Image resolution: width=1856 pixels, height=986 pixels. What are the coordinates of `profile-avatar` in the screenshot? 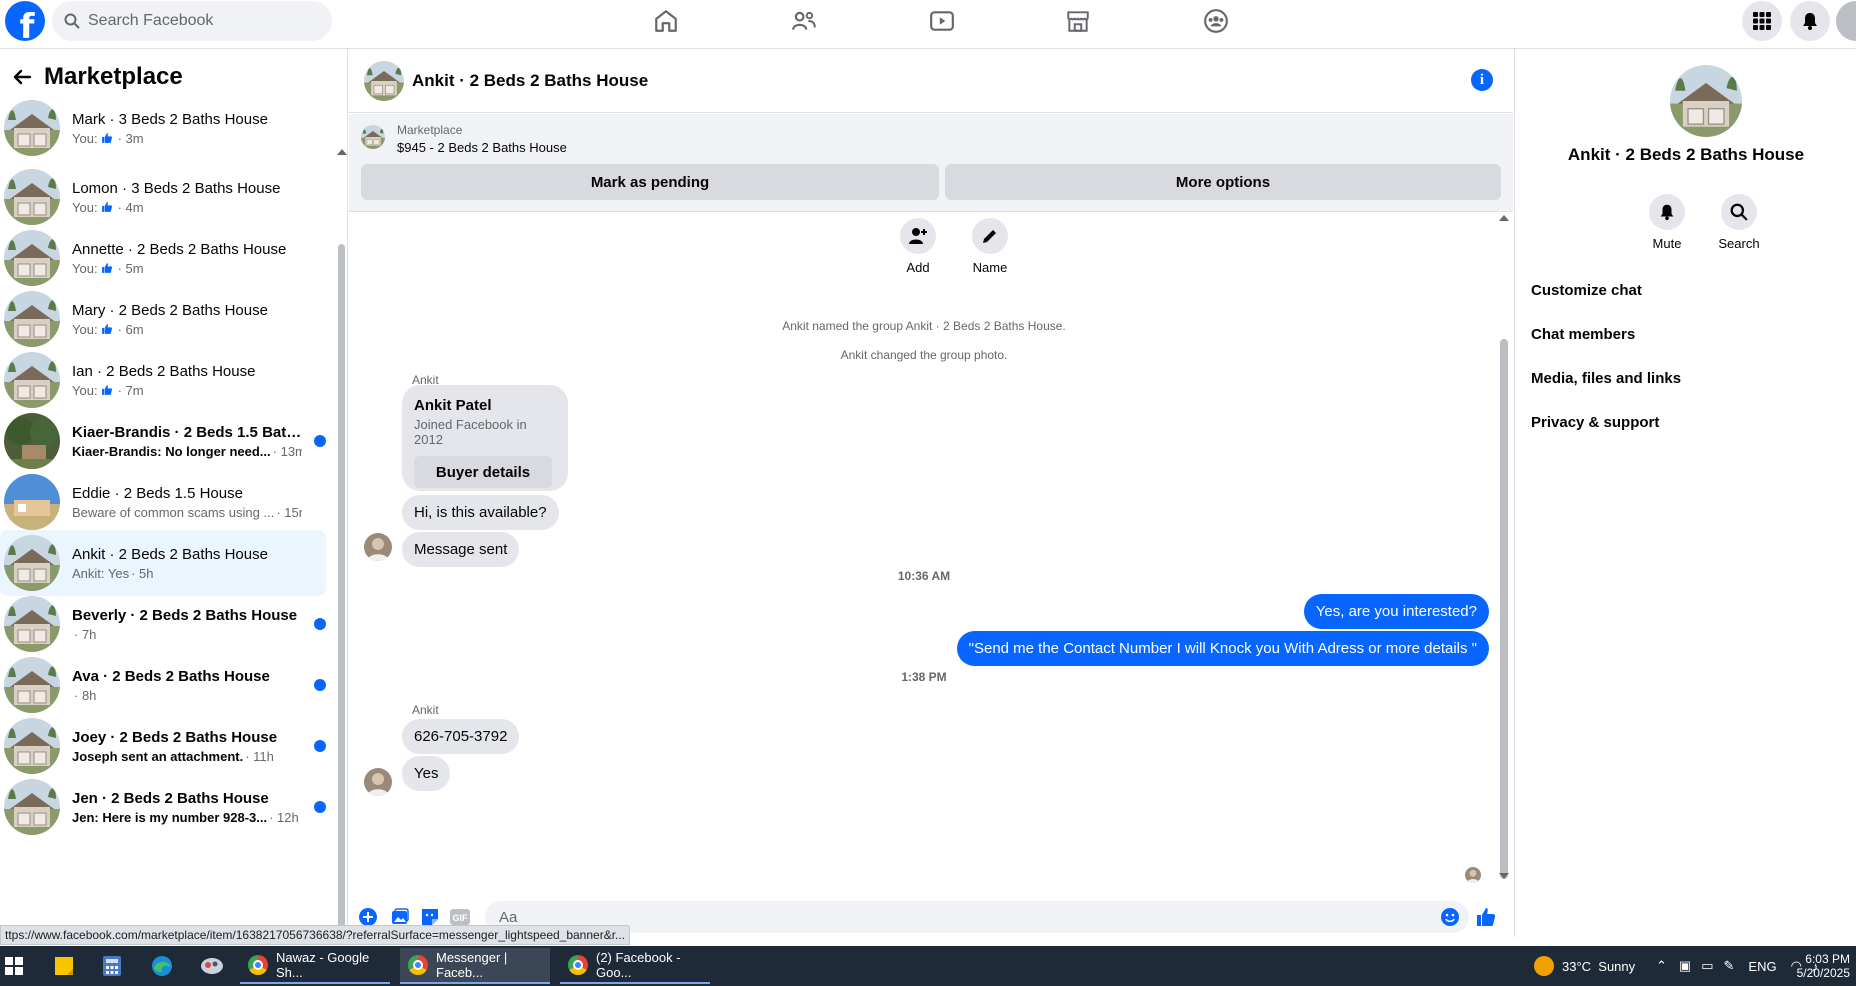 It's located at (1846, 21).